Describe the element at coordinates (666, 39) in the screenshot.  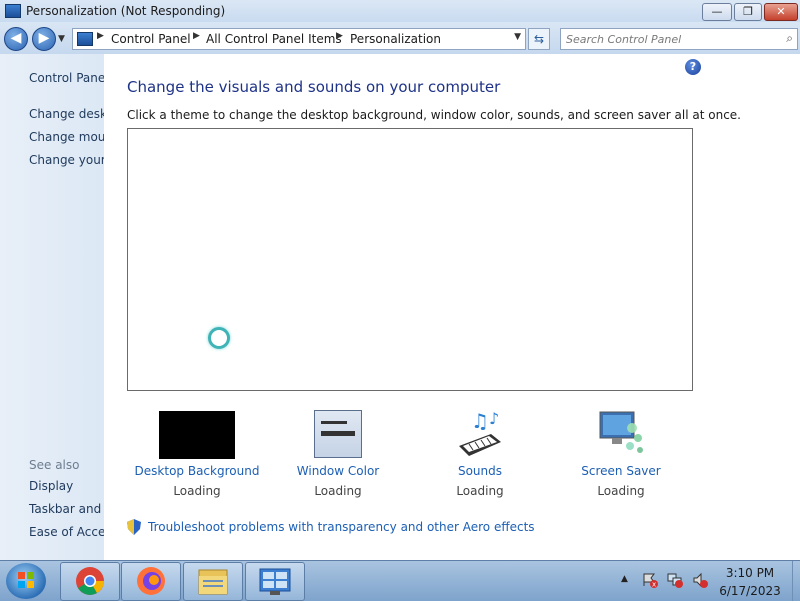
I see `search-input` at that location.